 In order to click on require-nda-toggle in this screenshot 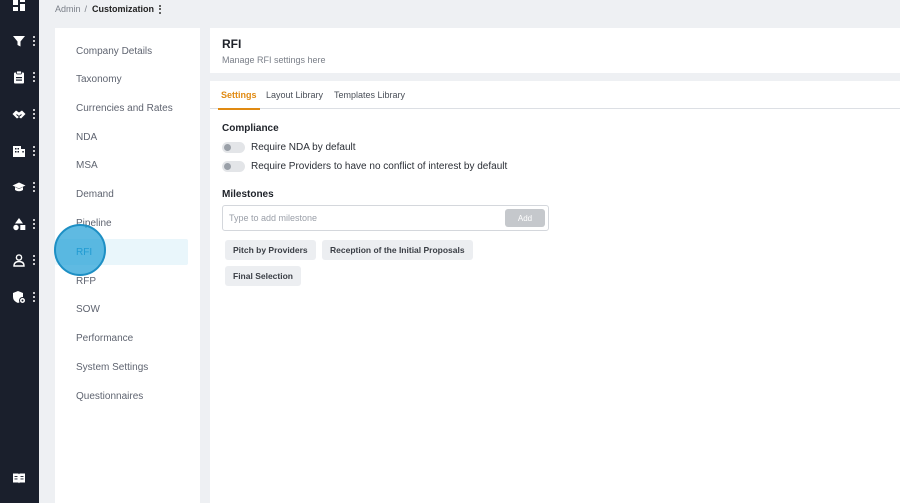, I will do `click(233, 147)`.